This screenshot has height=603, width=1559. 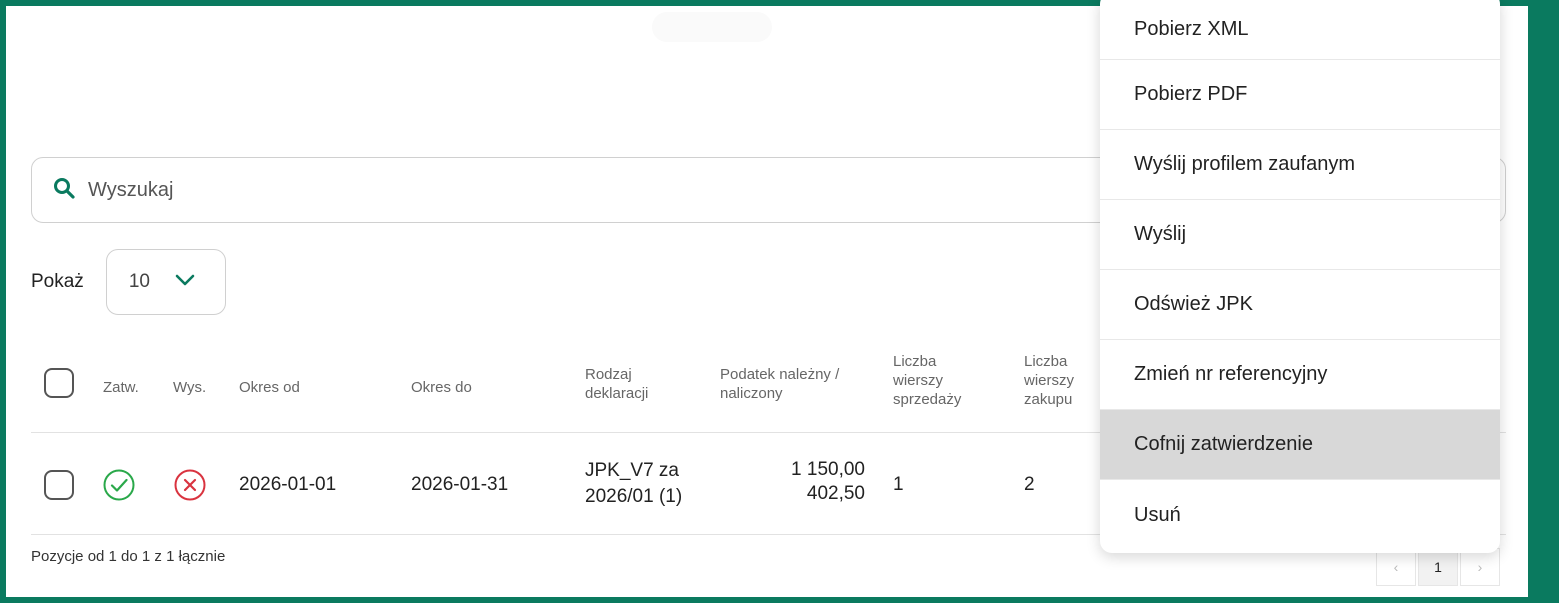 What do you see at coordinates (1300, 515) in the screenshot?
I see `menu-item-delete: Usuń` at bounding box center [1300, 515].